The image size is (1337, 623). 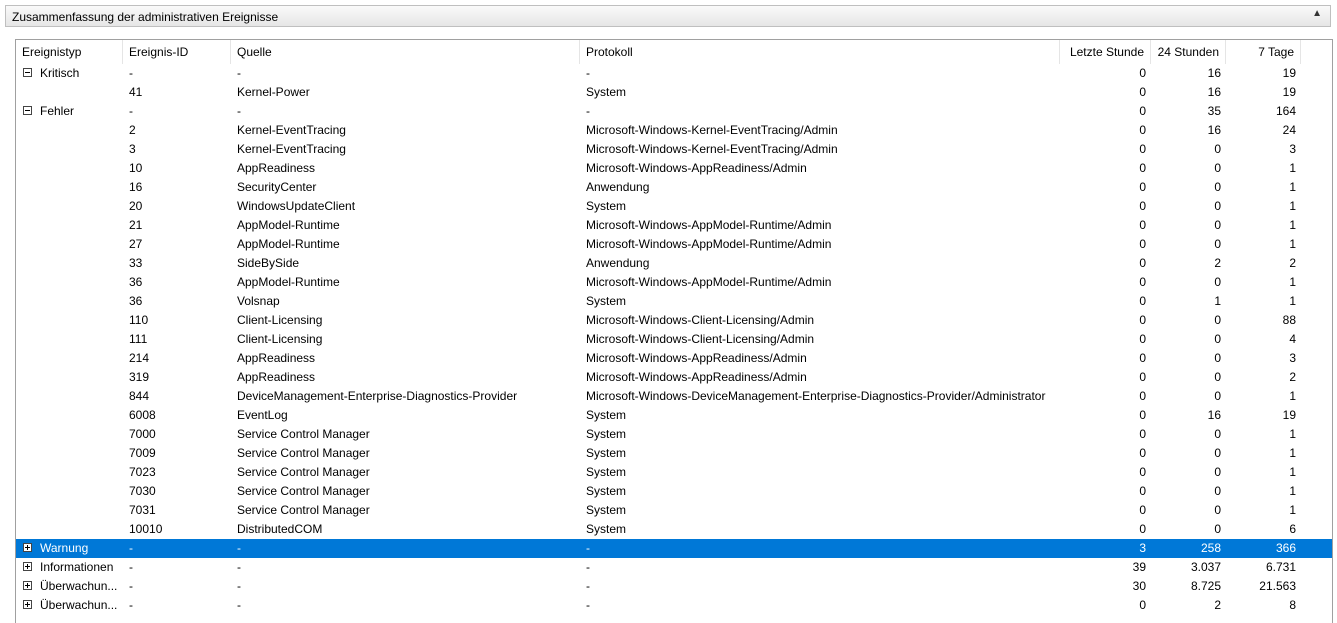 What do you see at coordinates (288, 244) in the screenshot?
I see `cell-source: AppModel-Runtime` at bounding box center [288, 244].